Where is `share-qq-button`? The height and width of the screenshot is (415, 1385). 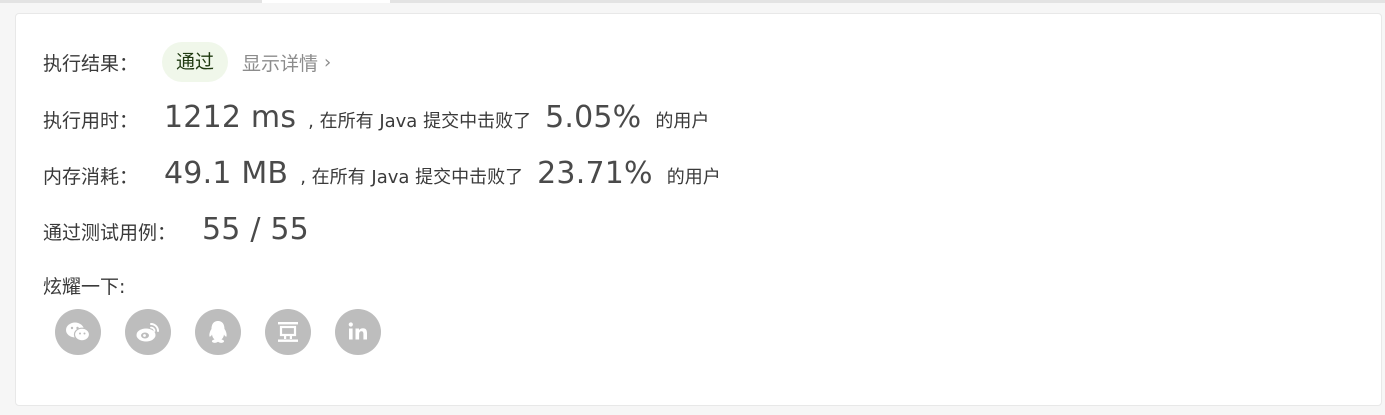
share-qq-button is located at coordinates (218, 332).